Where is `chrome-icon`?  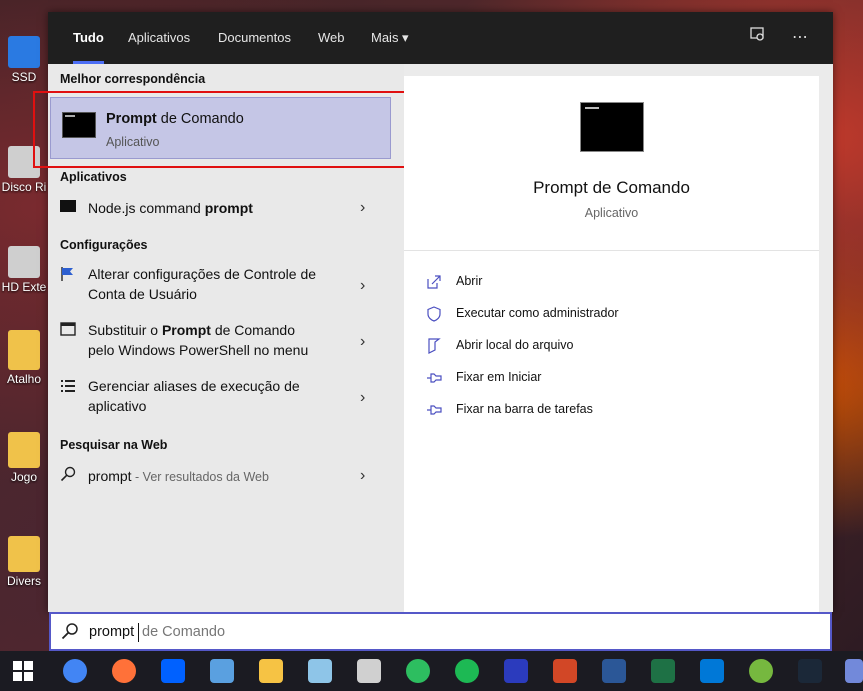 chrome-icon is located at coordinates (75, 671).